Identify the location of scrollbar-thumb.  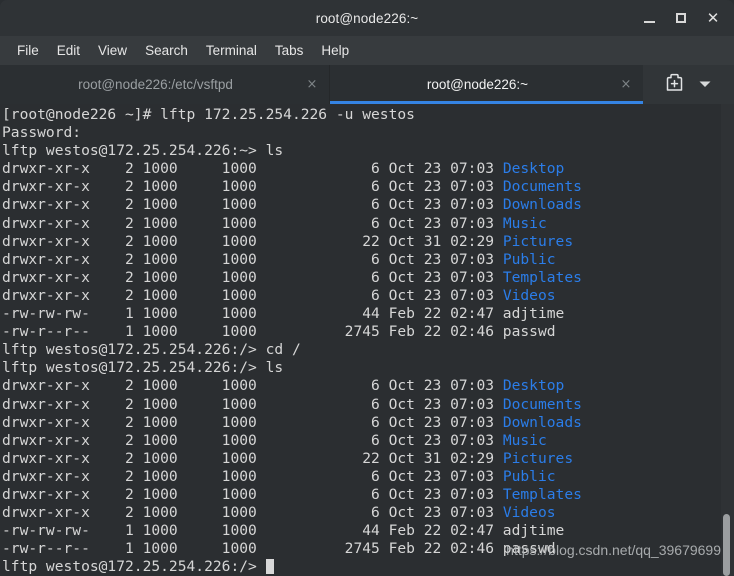
(726, 545).